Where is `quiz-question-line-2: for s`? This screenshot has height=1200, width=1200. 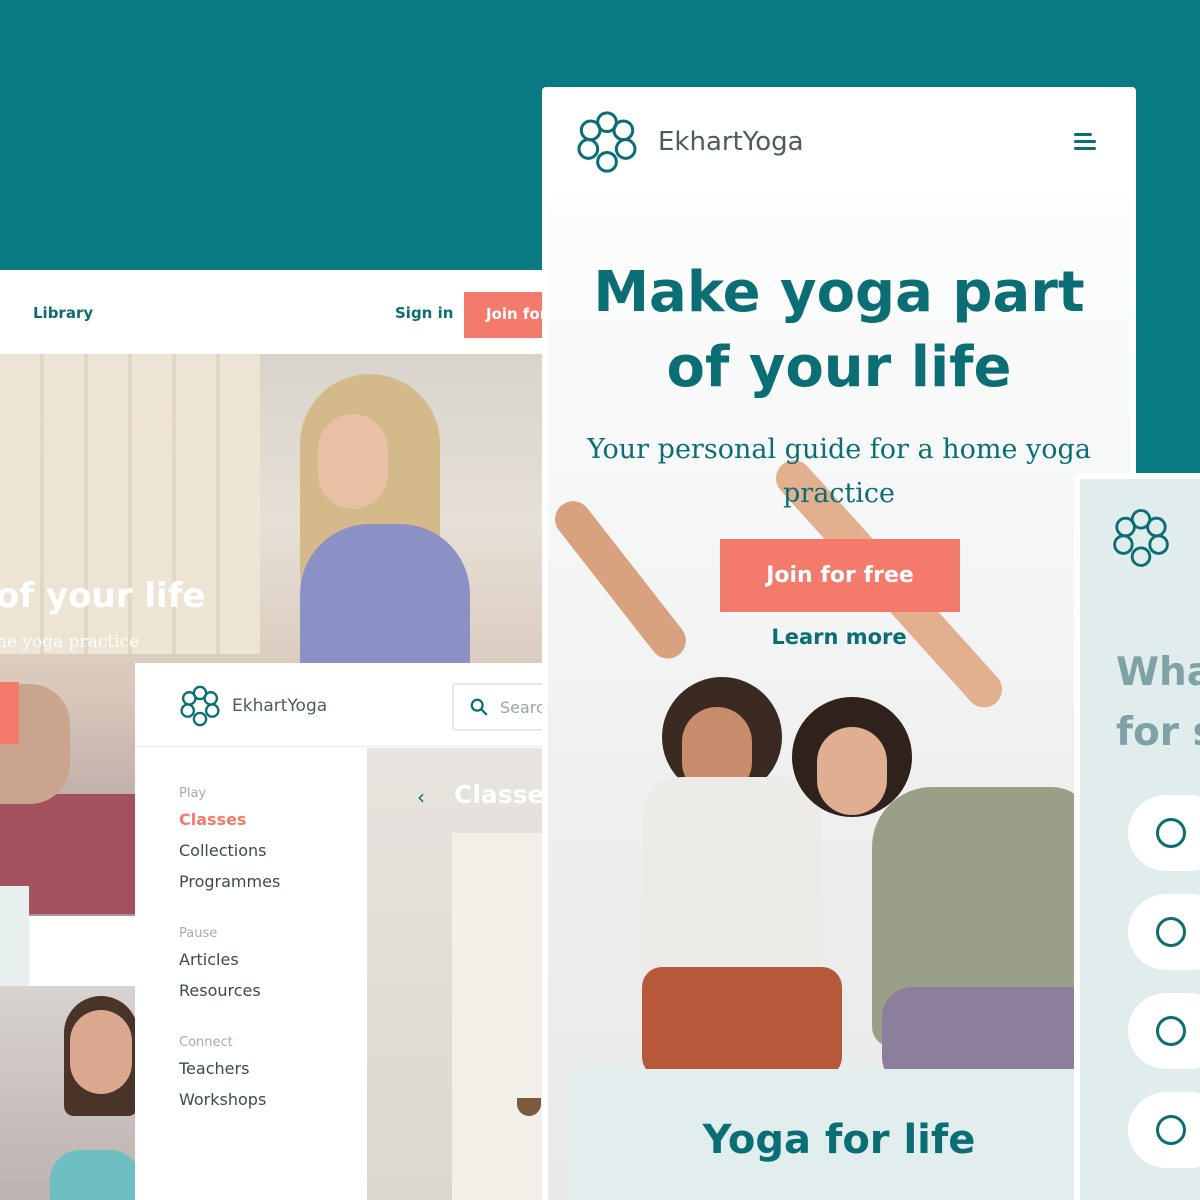
quiz-question-line-2: for s is located at coordinates (1158, 732).